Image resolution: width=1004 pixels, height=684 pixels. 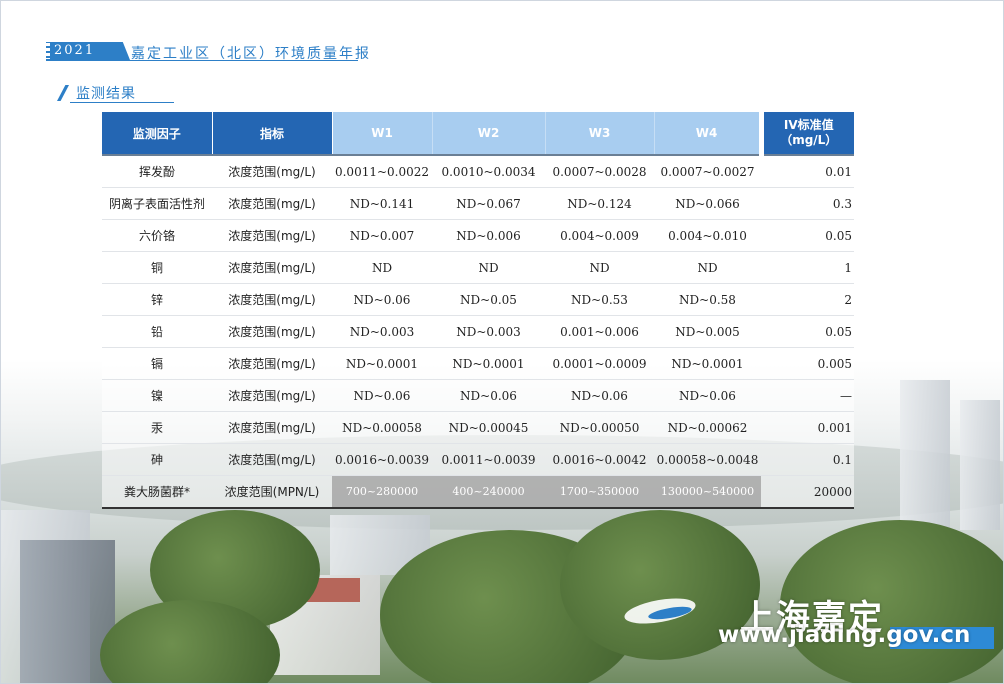 I want to click on table-cell: 0.01, so click(x=807, y=171).